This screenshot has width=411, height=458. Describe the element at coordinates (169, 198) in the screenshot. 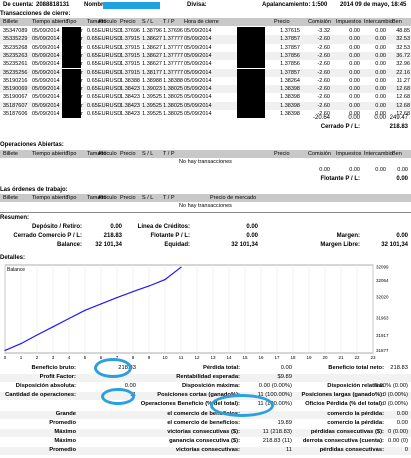

I see `orders-col-7: T / P` at that location.